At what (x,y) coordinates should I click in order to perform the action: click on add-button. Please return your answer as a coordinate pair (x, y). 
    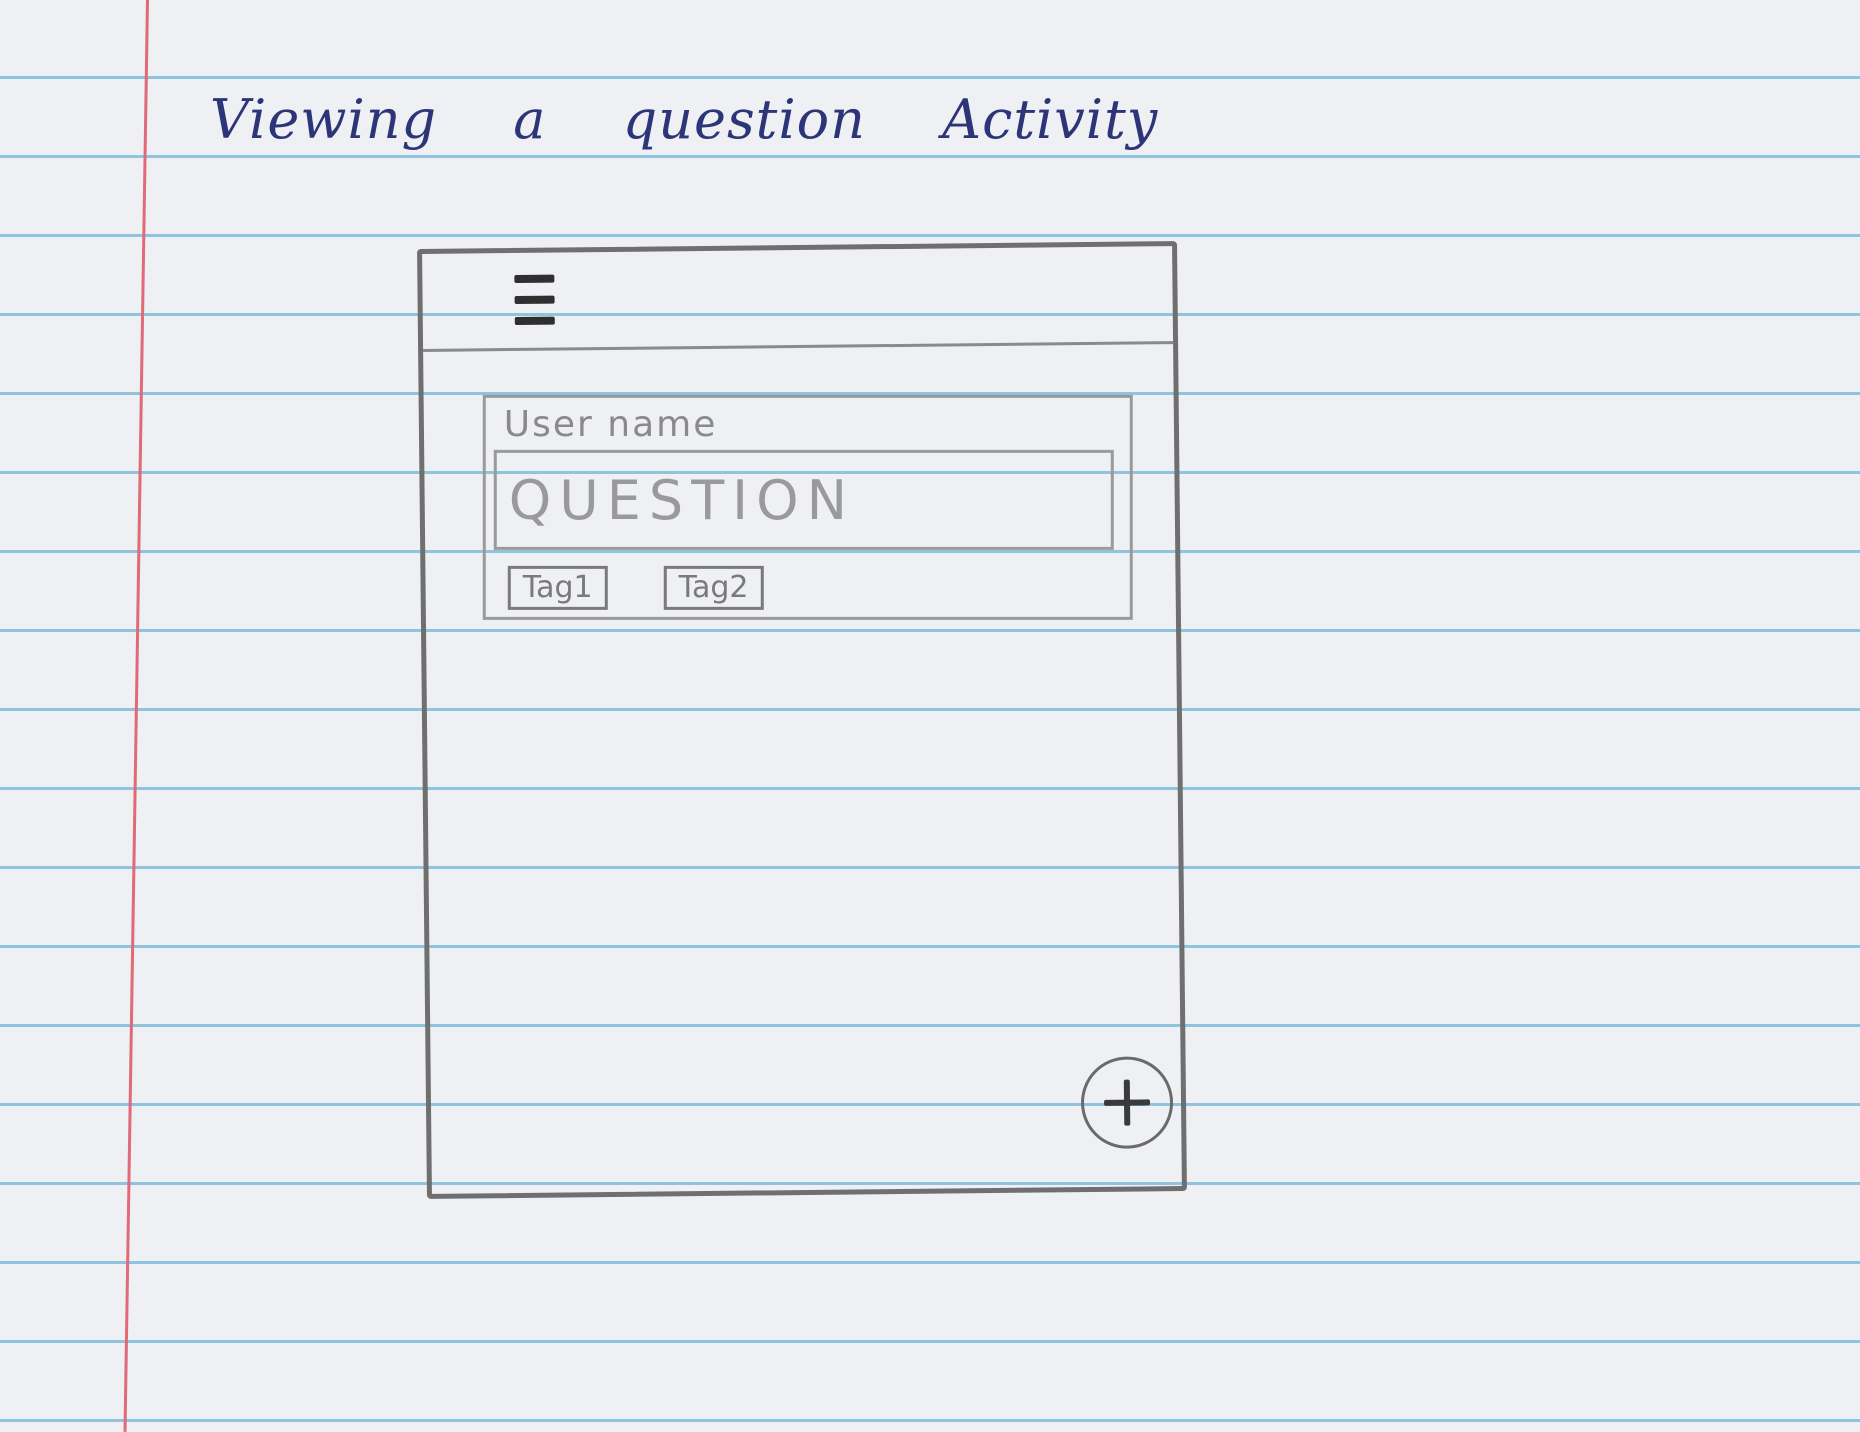
    Looking at the image, I should click on (1127, 1103).